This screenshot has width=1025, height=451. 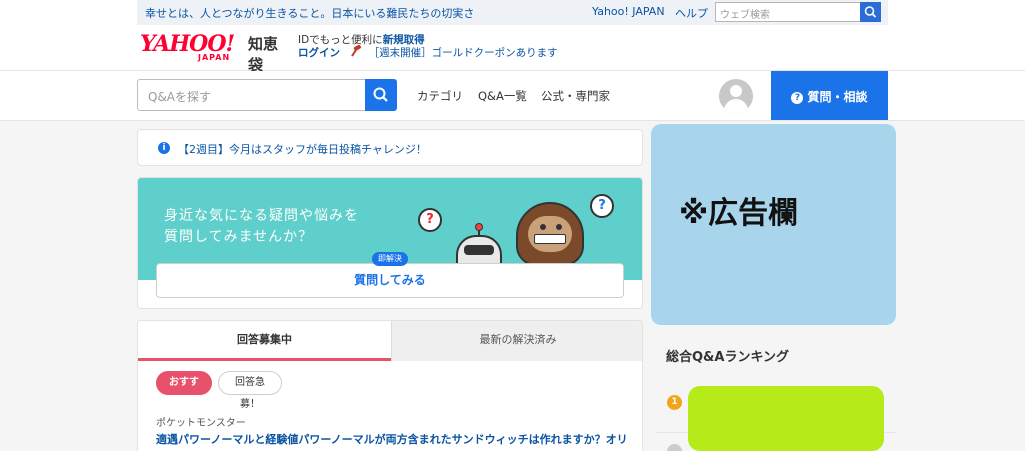 I want to click on qa-search-button, so click(x=381, y=95).